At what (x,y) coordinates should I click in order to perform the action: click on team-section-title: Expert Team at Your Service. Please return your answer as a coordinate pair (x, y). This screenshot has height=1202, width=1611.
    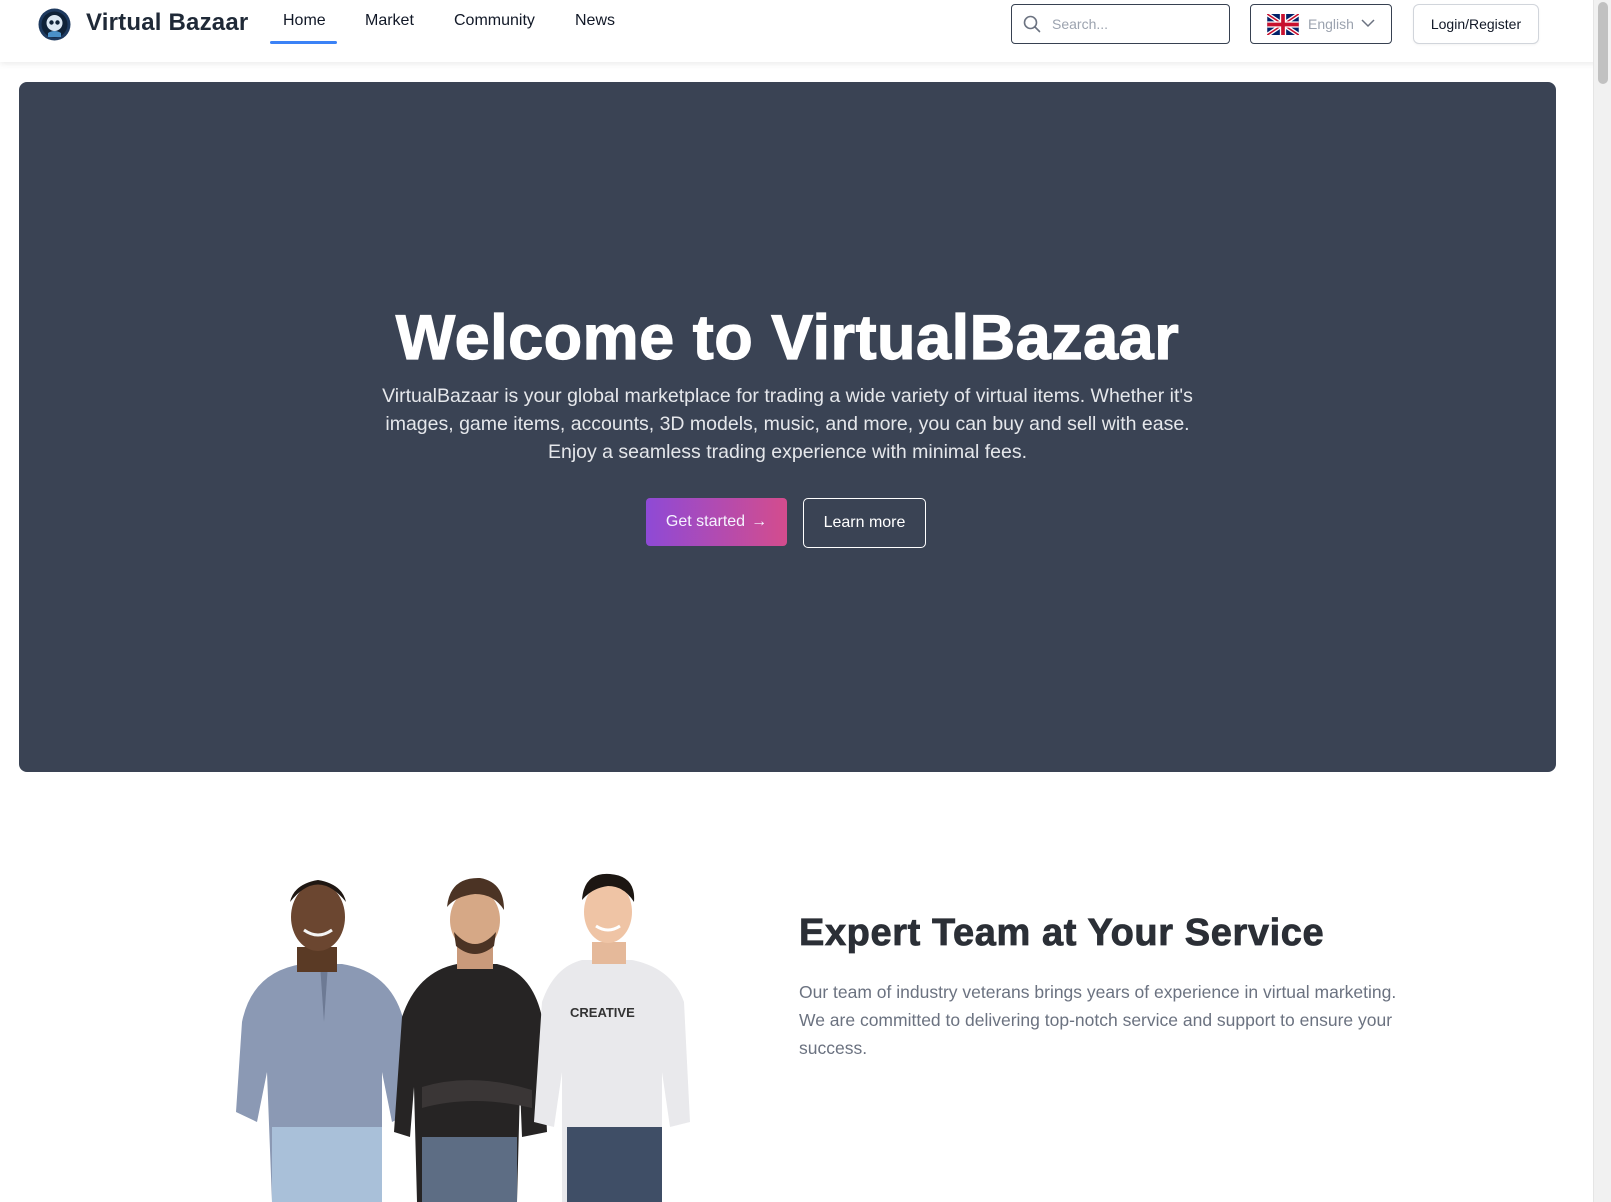
    Looking at the image, I should click on (1062, 933).